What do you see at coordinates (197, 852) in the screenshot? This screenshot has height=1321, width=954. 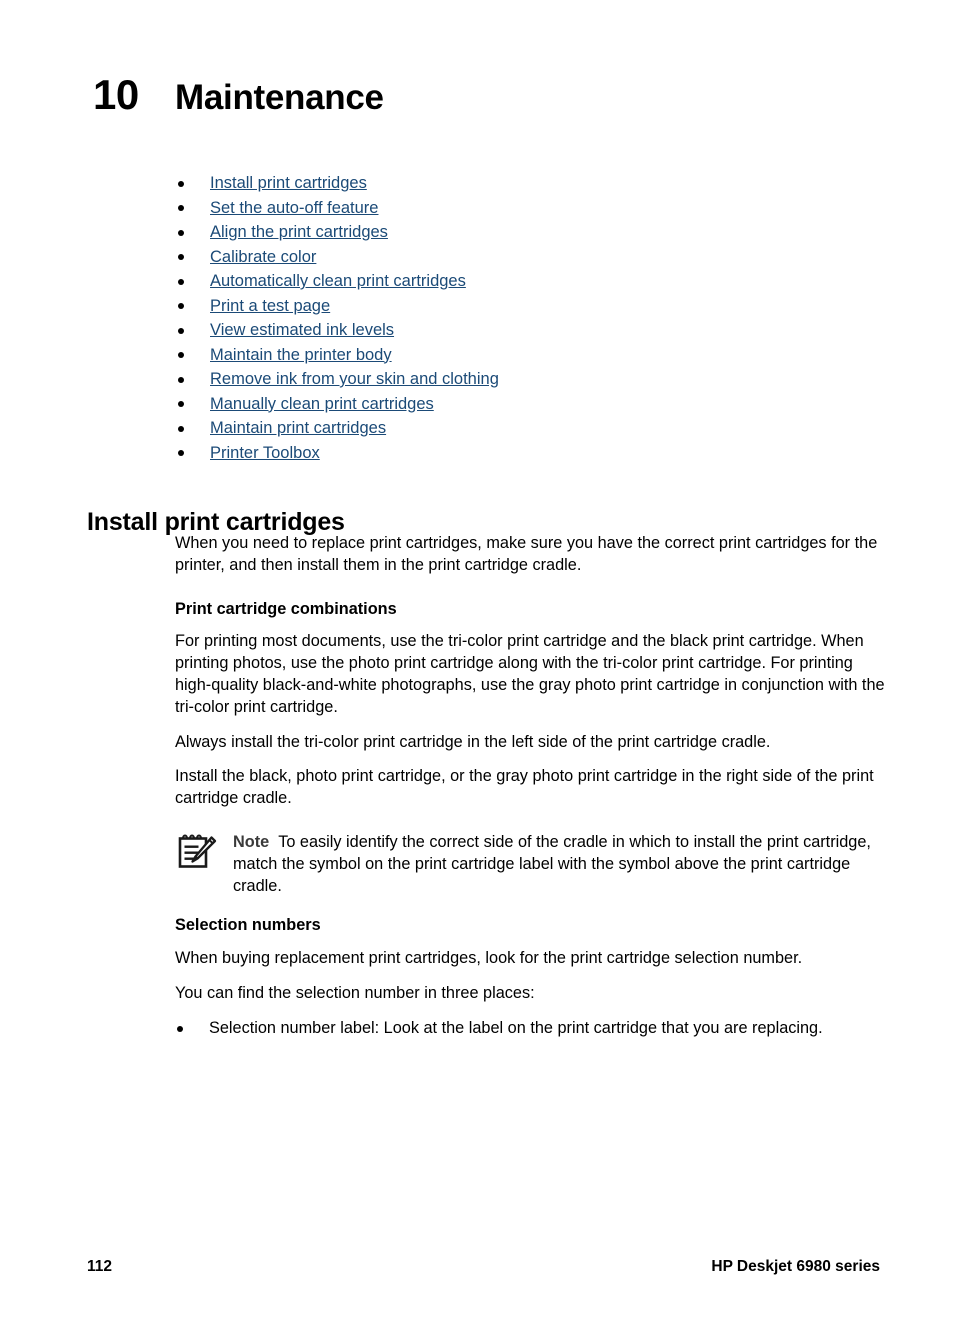 I see `notepad-pencil-icon` at bounding box center [197, 852].